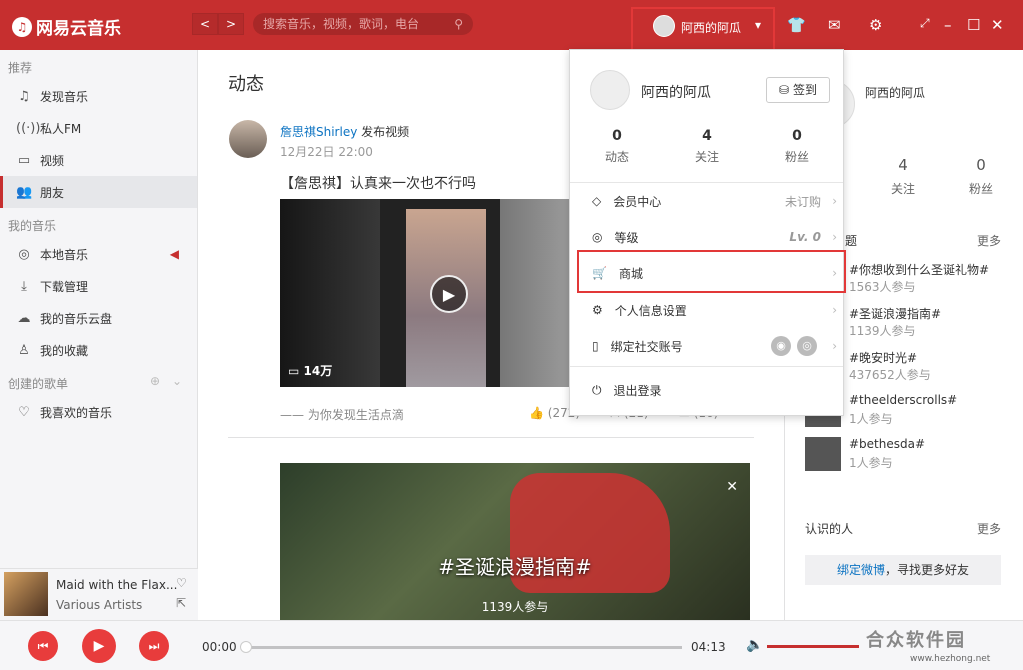 The width and height of the screenshot is (1023, 670). I want to click on view-count-value: 14万, so click(318, 371).